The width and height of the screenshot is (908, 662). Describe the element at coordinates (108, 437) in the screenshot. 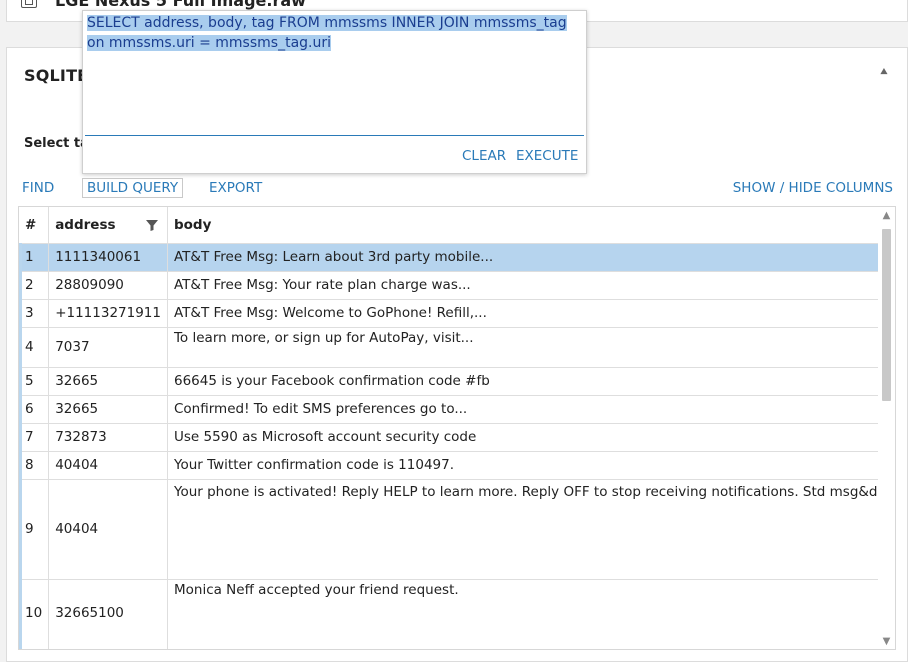

I see `cell-address: 732873` at that location.